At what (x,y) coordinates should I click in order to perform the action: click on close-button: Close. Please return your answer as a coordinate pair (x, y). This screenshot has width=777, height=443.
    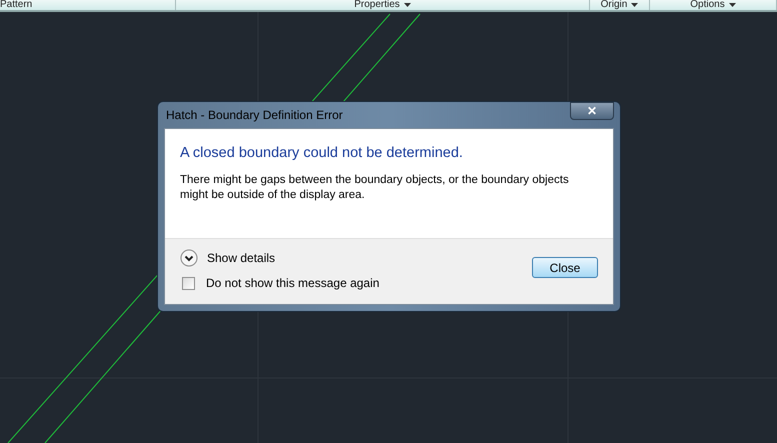
    Looking at the image, I should click on (565, 267).